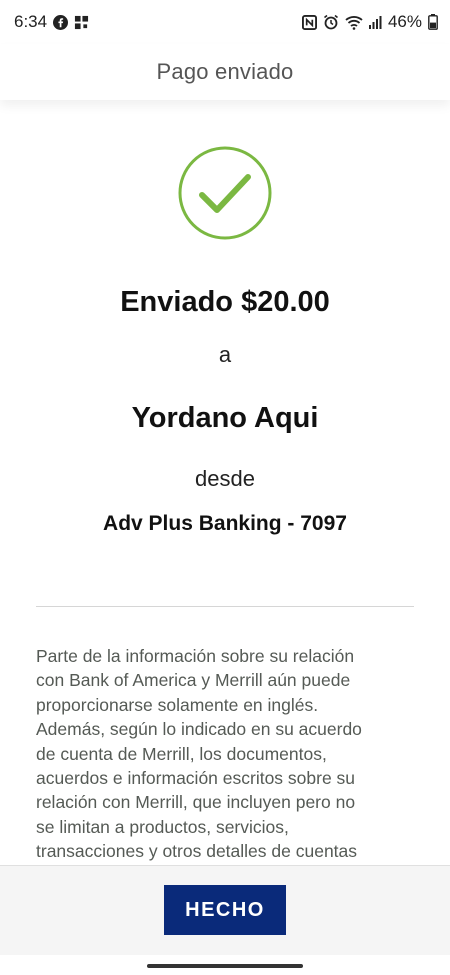 The width and height of the screenshot is (450, 975). Describe the element at coordinates (404, 21) in the screenshot. I see `battery-percent: 46%` at that location.